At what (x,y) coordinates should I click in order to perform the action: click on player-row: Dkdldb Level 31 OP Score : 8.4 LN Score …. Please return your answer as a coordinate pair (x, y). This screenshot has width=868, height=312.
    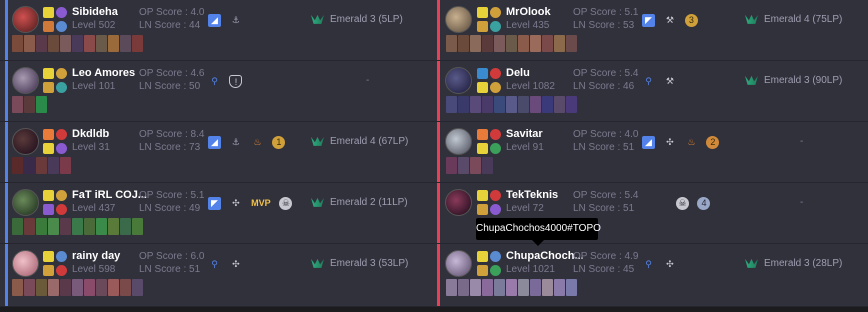
    Looking at the image, I should click on (217, 152).